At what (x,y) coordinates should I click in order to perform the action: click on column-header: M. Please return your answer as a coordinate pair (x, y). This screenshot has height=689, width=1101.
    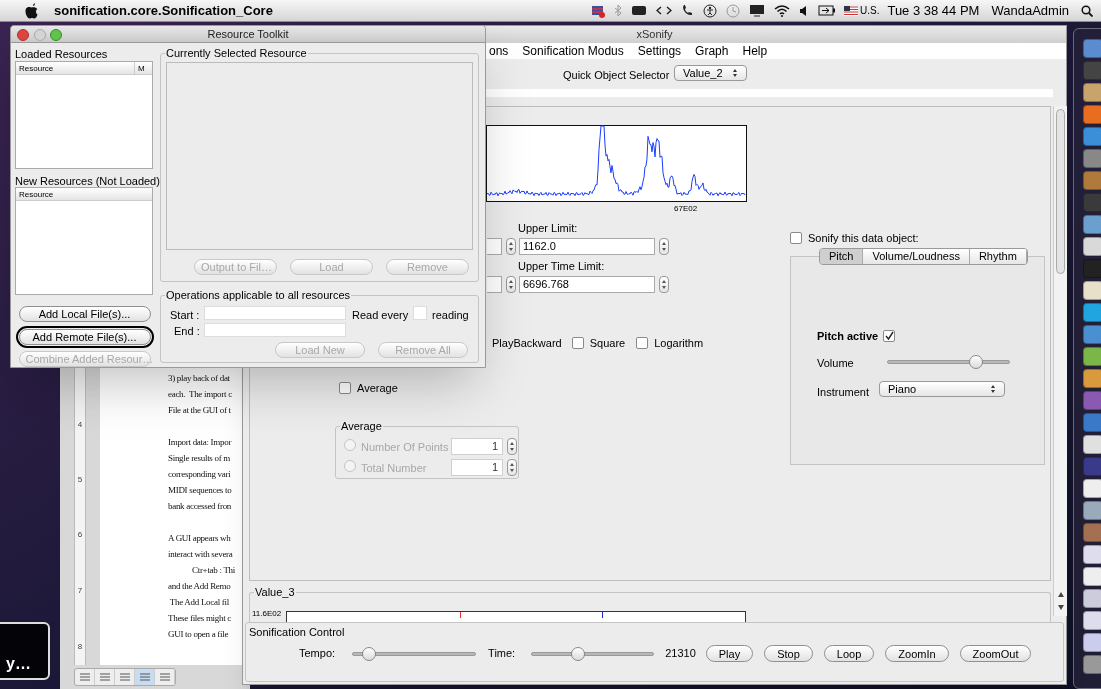
    Looking at the image, I should click on (143, 68).